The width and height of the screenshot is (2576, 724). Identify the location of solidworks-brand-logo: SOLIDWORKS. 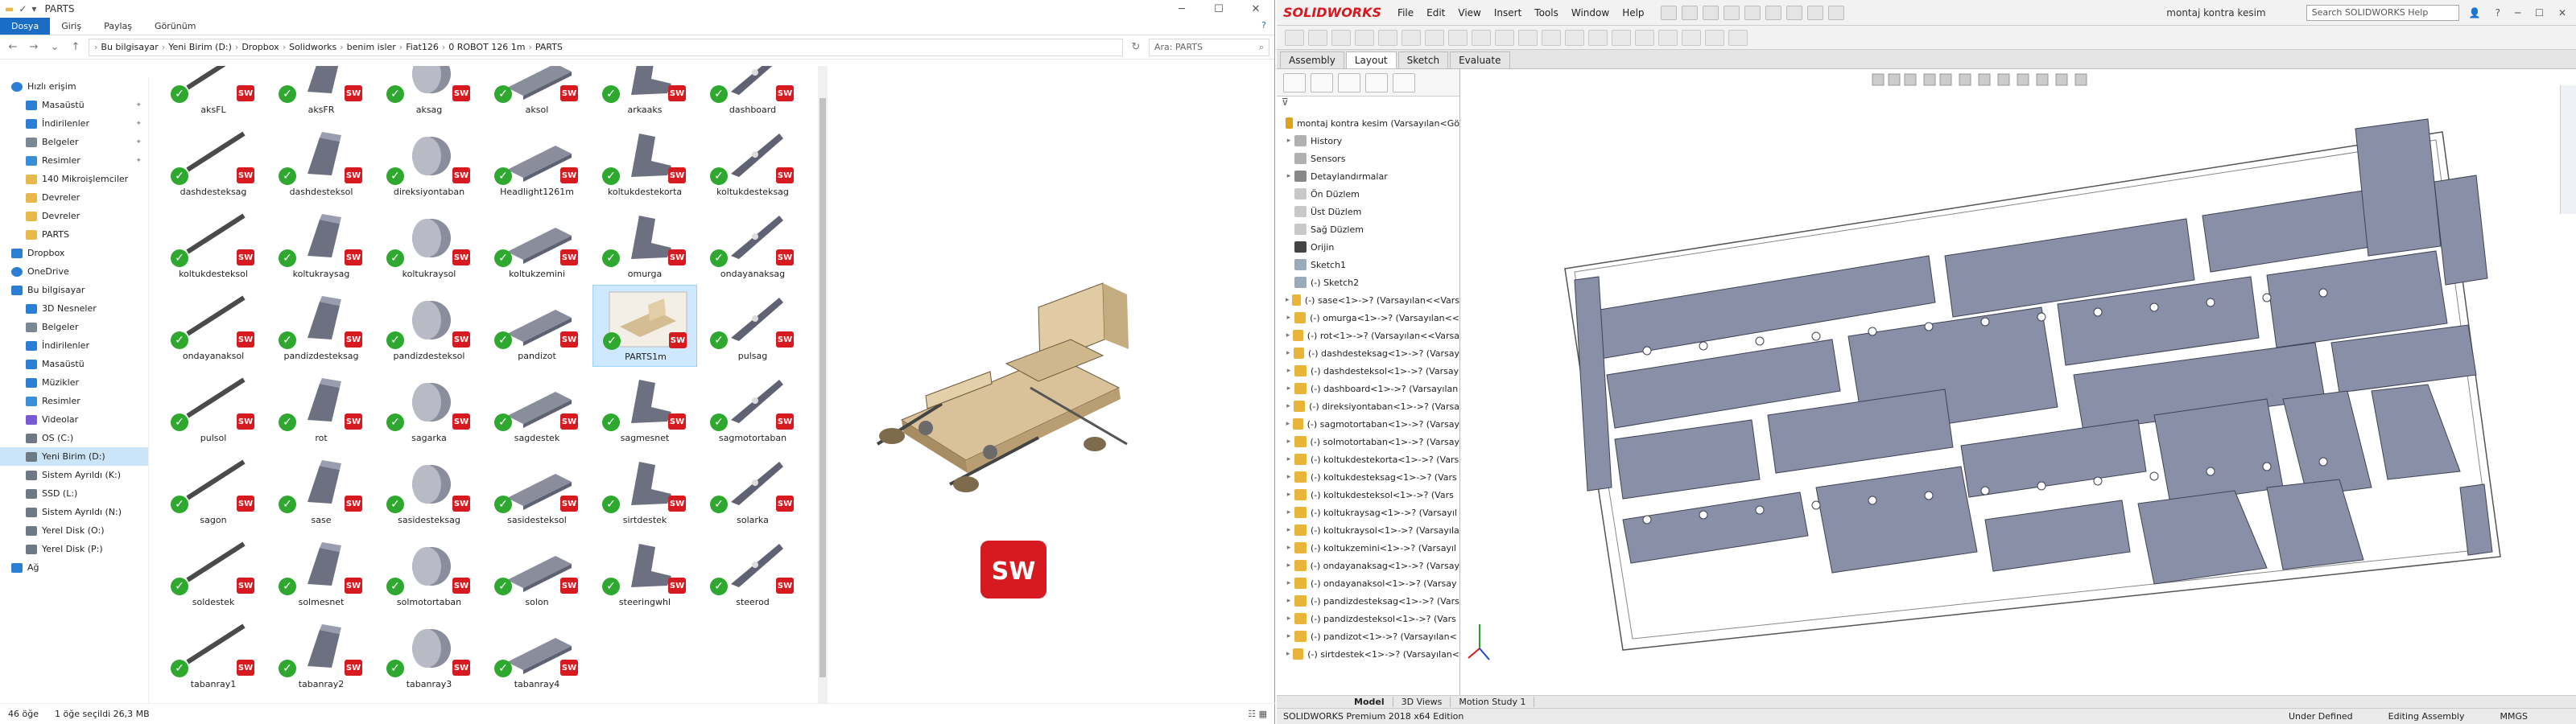
(1334, 12).